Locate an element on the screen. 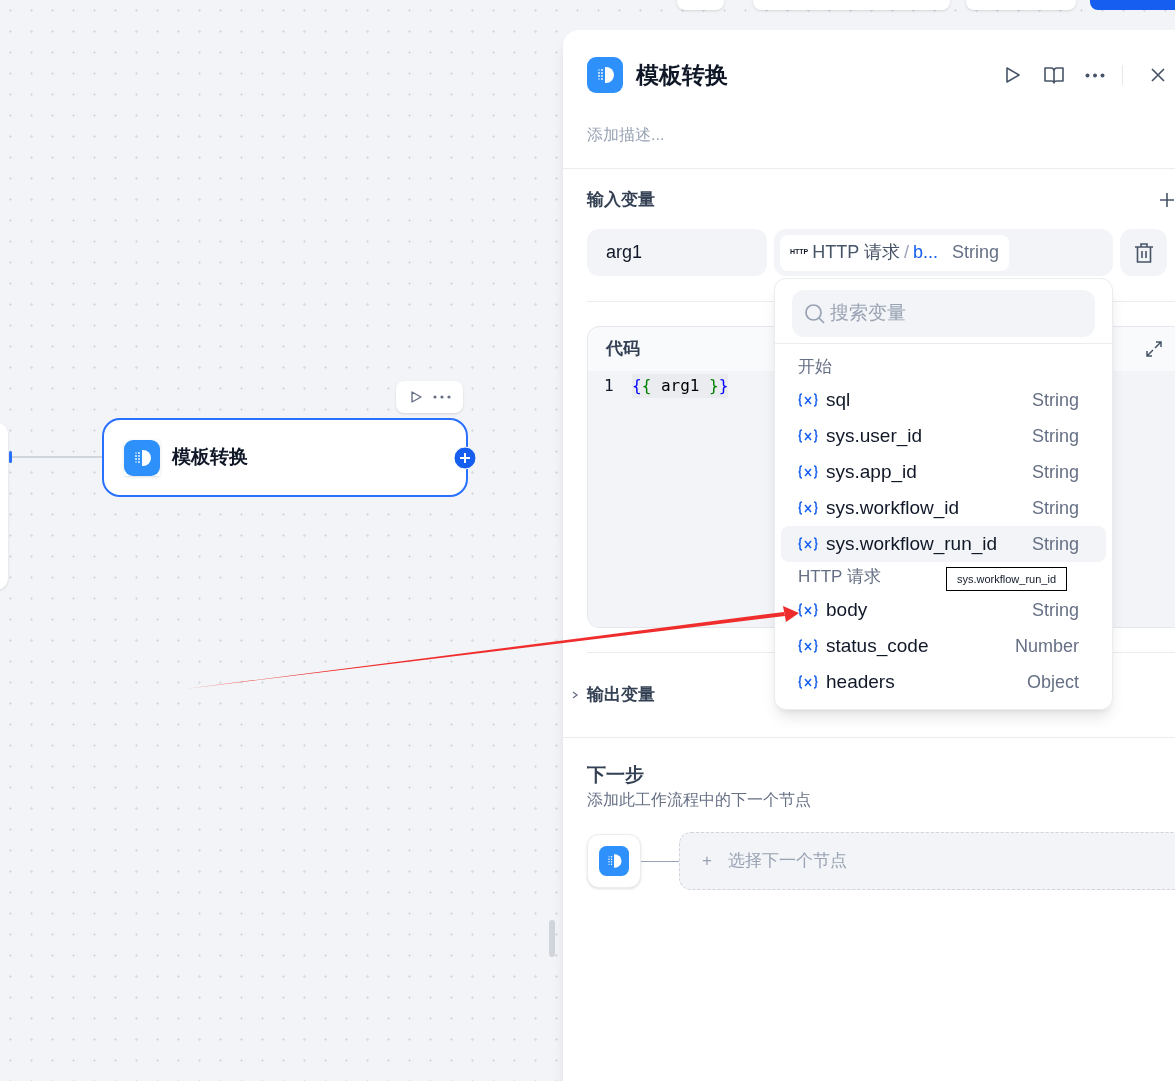  trash-icon is located at coordinates (1143, 252).